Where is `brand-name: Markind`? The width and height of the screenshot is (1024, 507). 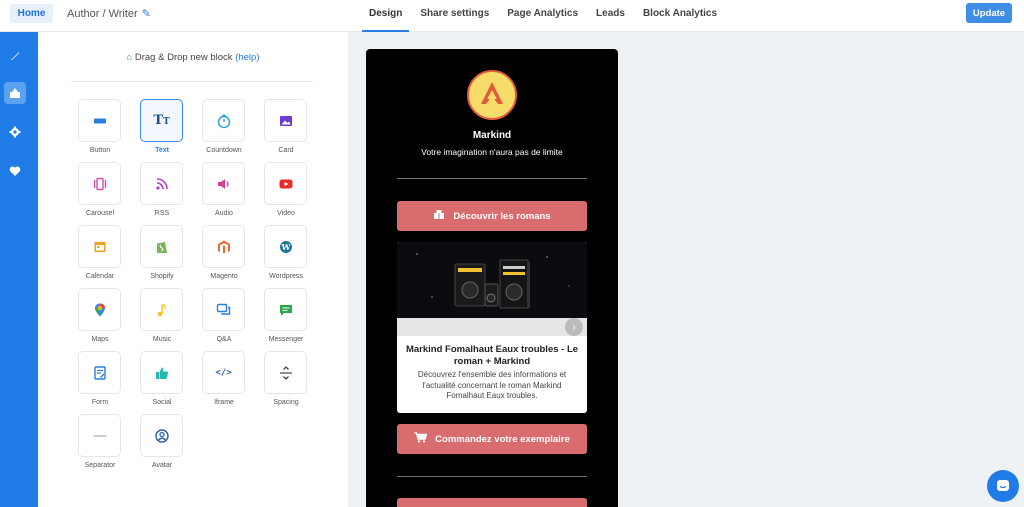
brand-name: Markind is located at coordinates (492, 135).